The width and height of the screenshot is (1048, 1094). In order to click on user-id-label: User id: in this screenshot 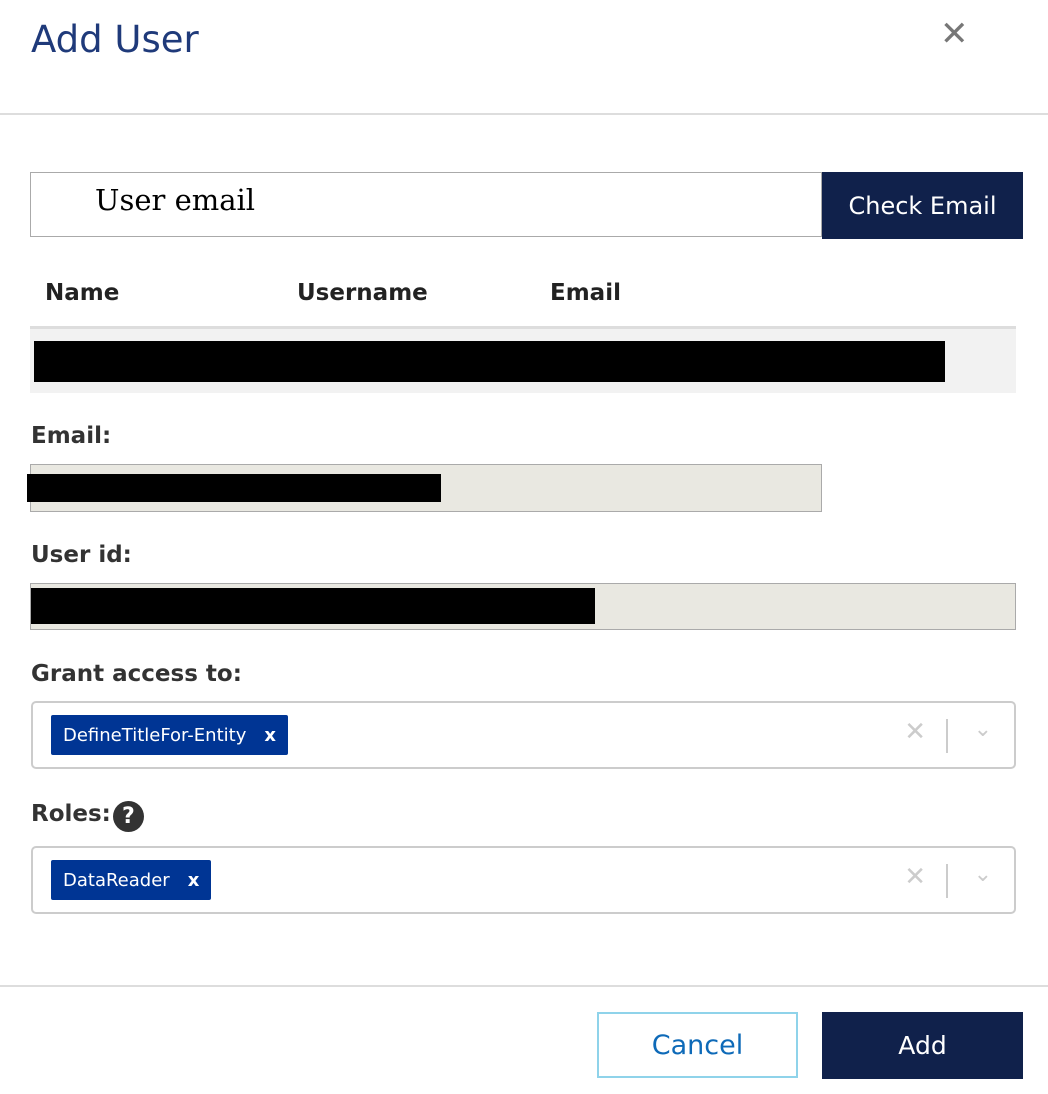, I will do `click(81, 555)`.